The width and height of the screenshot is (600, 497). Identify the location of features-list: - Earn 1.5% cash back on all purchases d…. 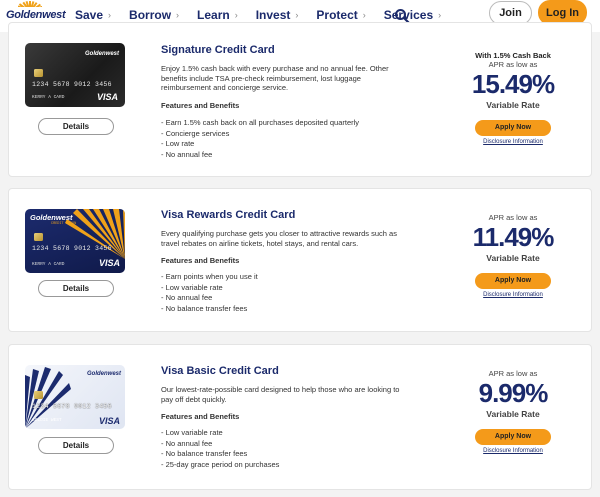
(260, 139).